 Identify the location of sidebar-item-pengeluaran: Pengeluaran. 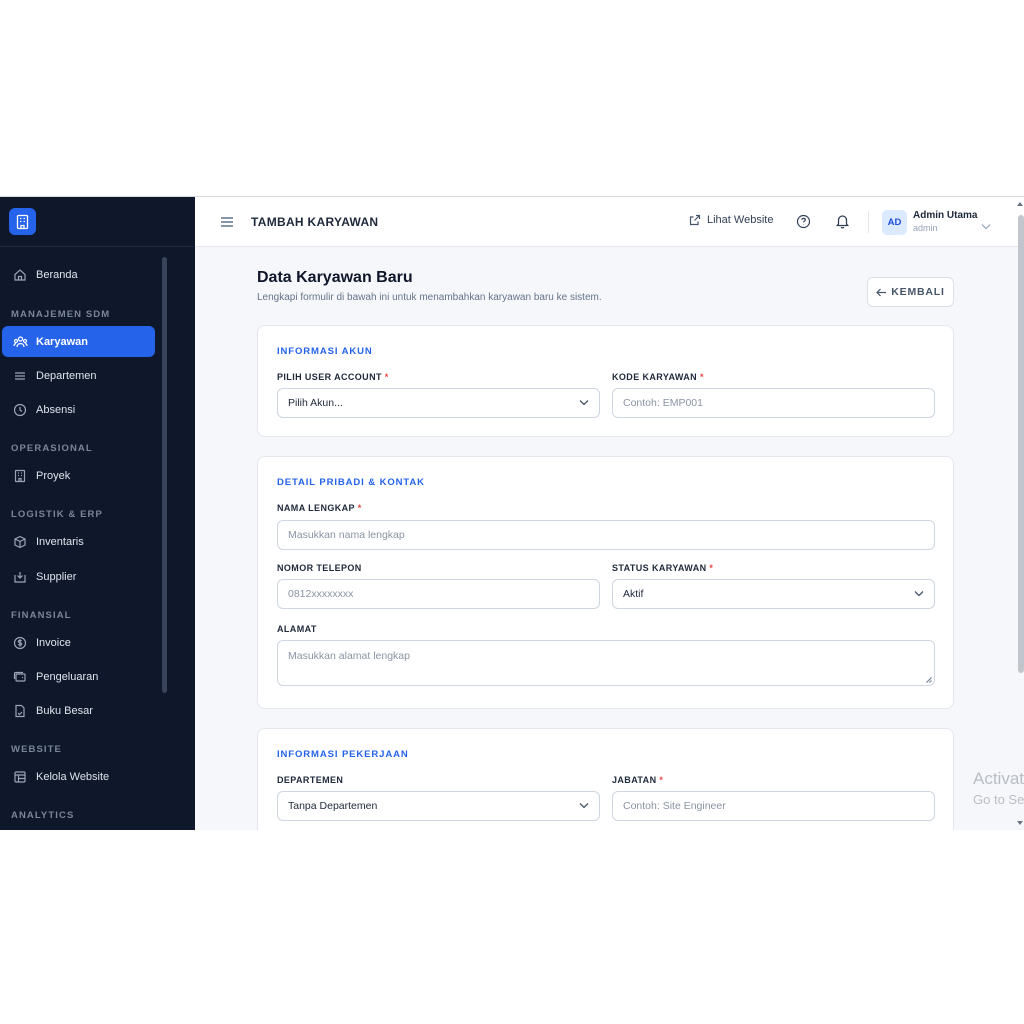
(78, 676).